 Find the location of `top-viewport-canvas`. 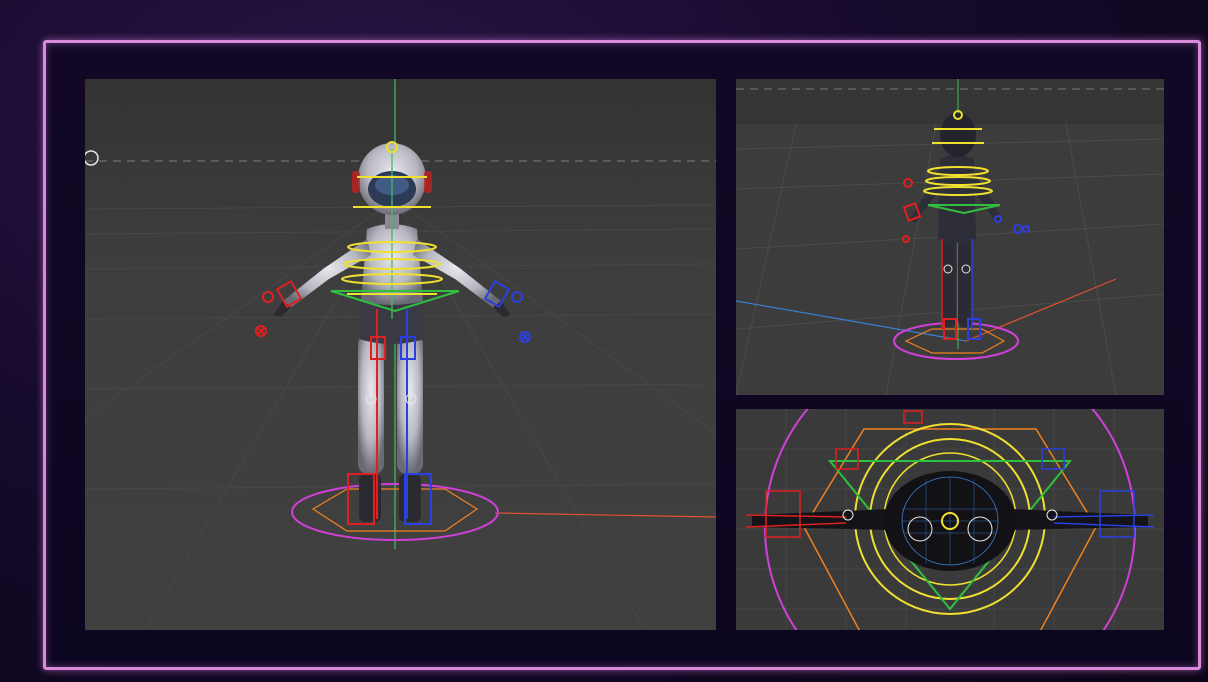

top-viewport-canvas is located at coordinates (950, 519).